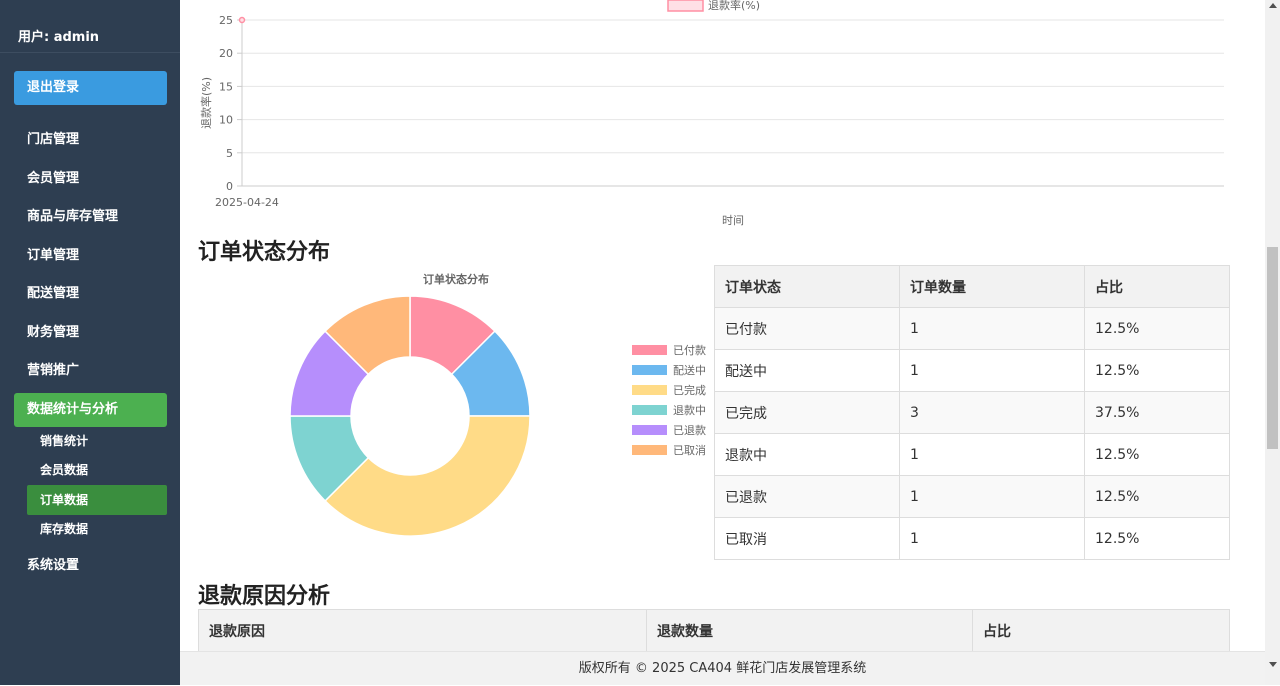 The height and width of the screenshot is (686, 1280). I want to click on sidebar-item-marketing: 营销推广, so click(90, 371).